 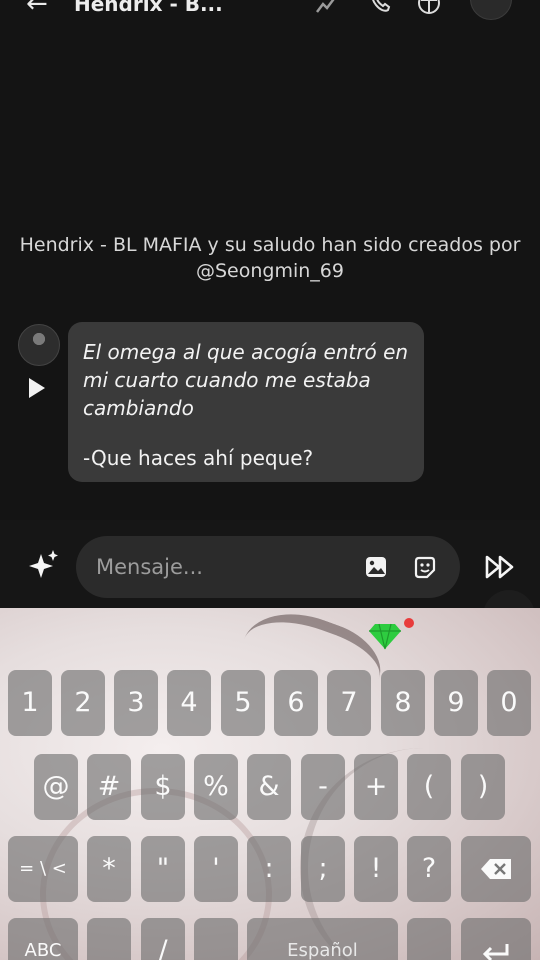 What do you see at coordinates (269, 787) in the screenshot?
I see `key-ampersand: &` at bounding box center [269, 787].